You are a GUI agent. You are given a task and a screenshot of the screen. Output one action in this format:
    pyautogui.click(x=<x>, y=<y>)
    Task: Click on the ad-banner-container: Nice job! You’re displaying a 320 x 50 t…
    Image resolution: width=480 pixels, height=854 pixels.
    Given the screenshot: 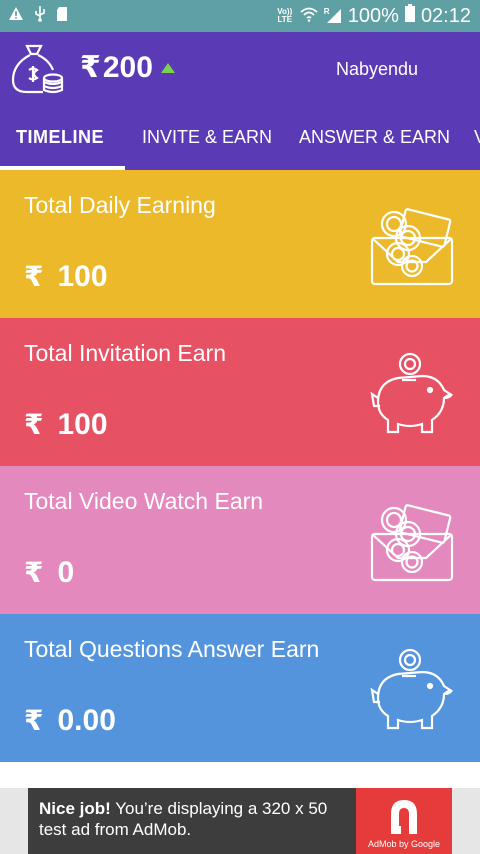 What is the action you would take?
    pyautogui.click(x=240, y=821)
    